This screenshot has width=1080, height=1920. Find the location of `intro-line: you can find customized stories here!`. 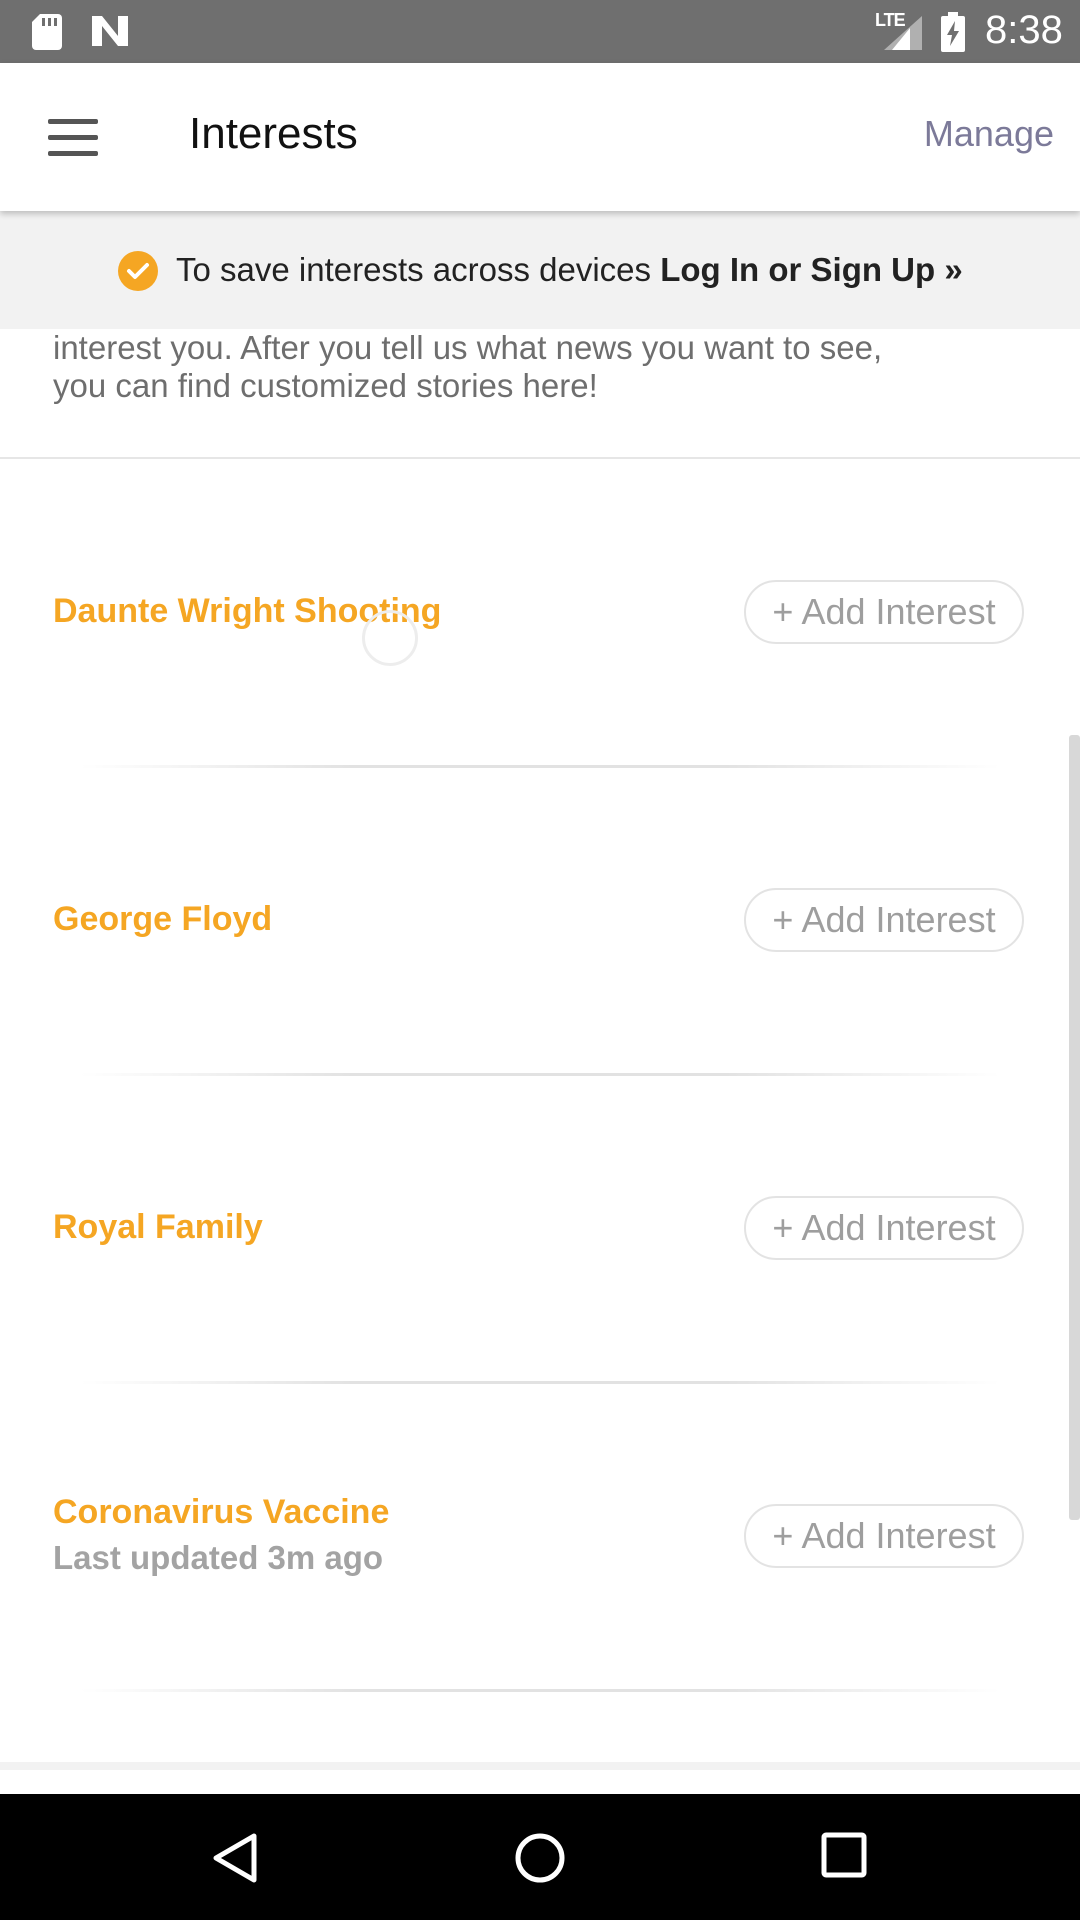

intro-line: you can find customized stories here! is located at coordinates (325, 385).